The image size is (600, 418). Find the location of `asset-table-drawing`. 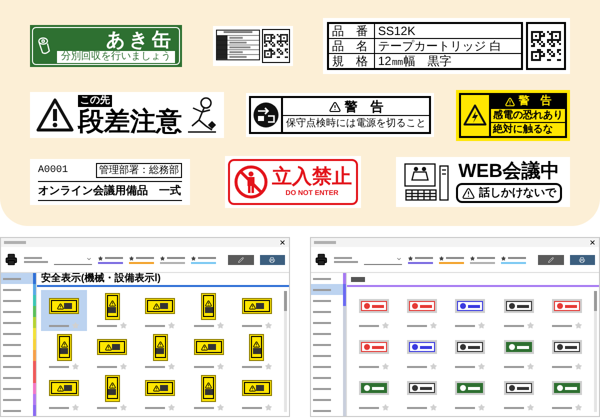

asset-table-drawing is located at coordinates (238, 45).